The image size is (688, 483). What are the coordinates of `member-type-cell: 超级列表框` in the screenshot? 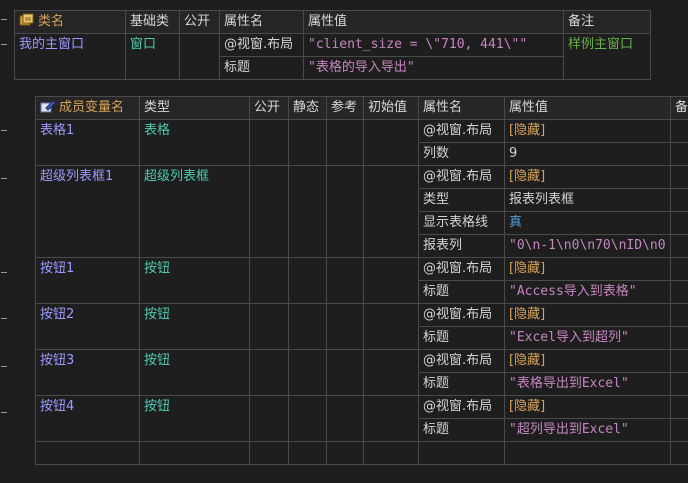 It's located at (194, 211).